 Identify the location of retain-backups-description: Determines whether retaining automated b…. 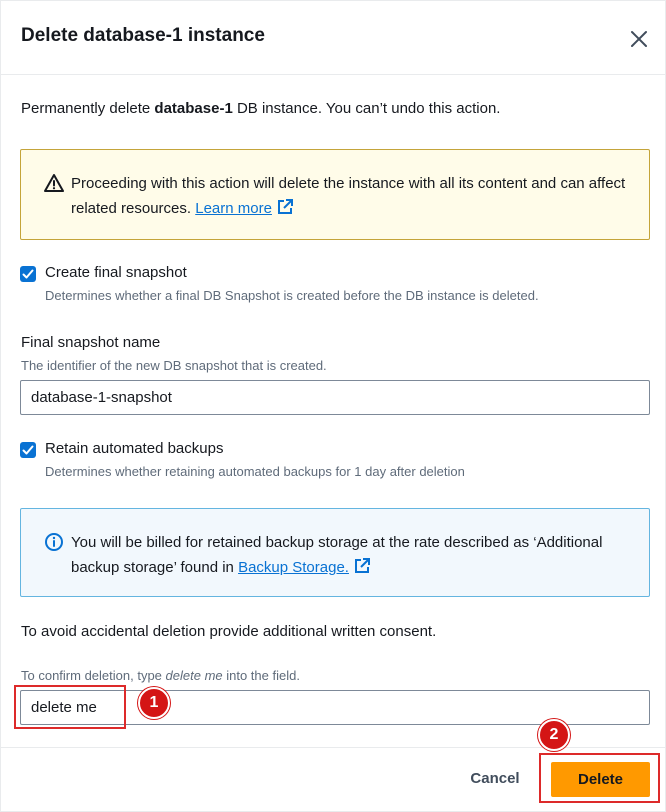
(255, 471).